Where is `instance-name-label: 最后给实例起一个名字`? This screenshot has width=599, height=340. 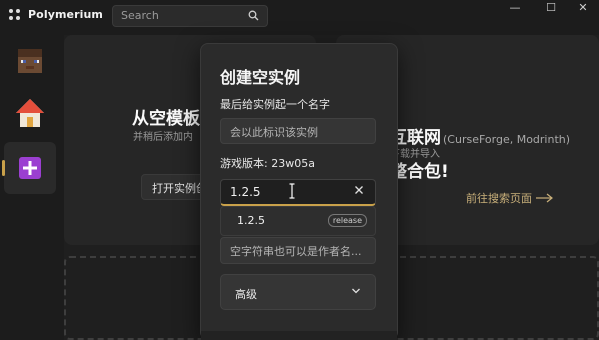
instance-name-label: 最后给实例起一个名字 is located at coordinates (275, 104).